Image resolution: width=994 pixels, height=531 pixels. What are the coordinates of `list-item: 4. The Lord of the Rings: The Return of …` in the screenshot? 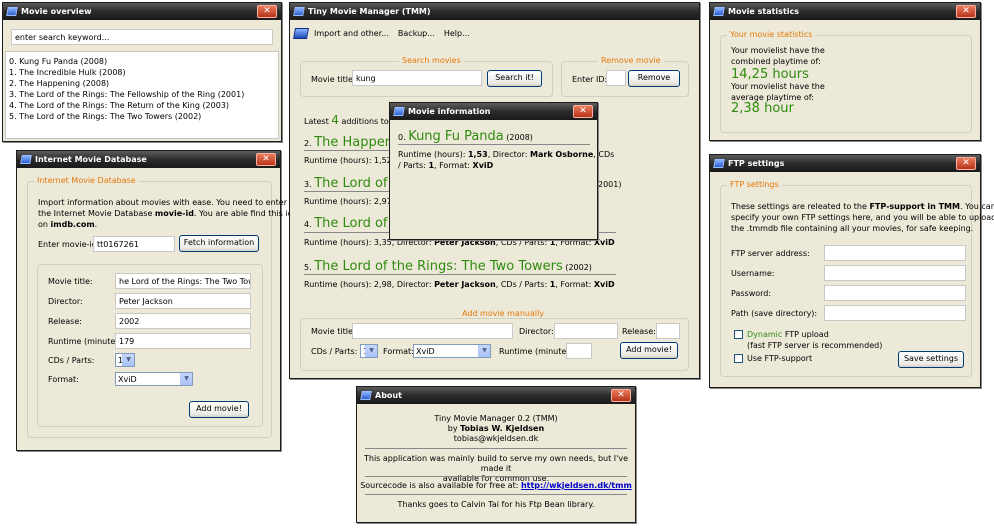 It's located at (142, 105).